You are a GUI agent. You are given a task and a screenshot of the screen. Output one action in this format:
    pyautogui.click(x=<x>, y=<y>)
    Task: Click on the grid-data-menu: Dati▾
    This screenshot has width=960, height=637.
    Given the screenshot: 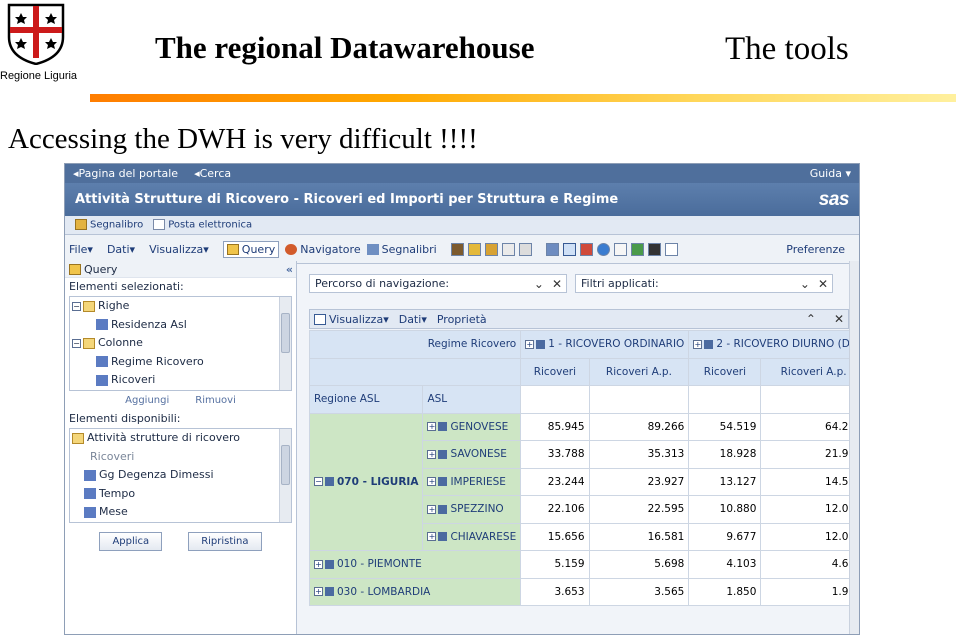 What is the action you would take?
    pyautogui.click(x=413, y=319)
    